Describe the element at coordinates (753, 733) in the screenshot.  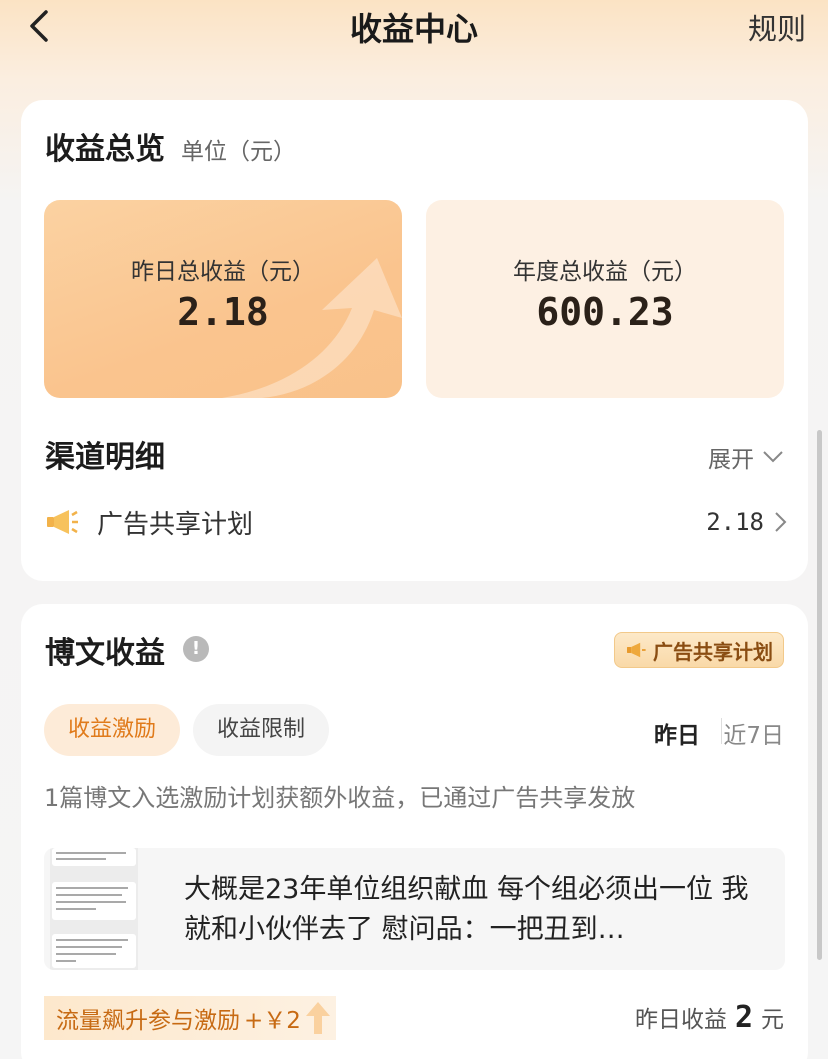
I see `period-last-7-days: 近7日` at that location.